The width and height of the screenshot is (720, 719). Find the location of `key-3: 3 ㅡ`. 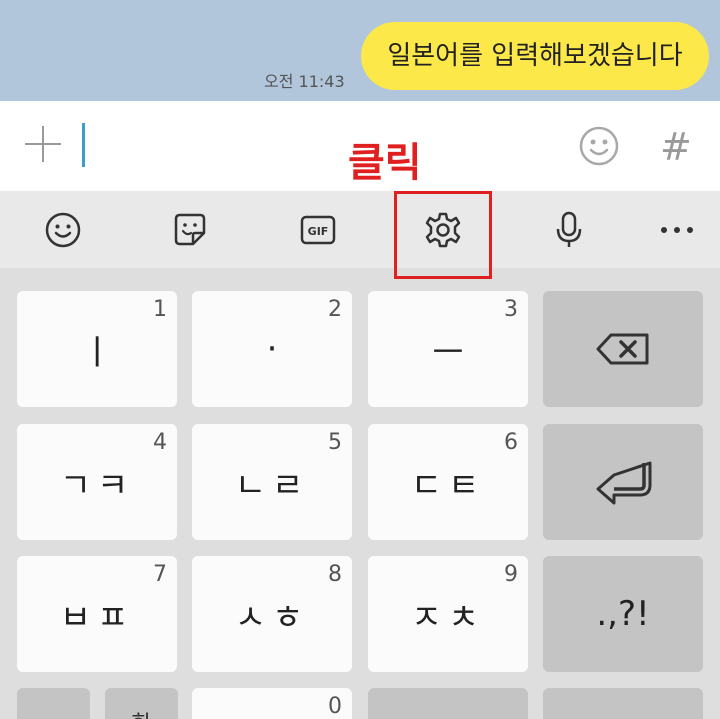

key-3: 3 ㅡ is located at coordinates (448, 349).